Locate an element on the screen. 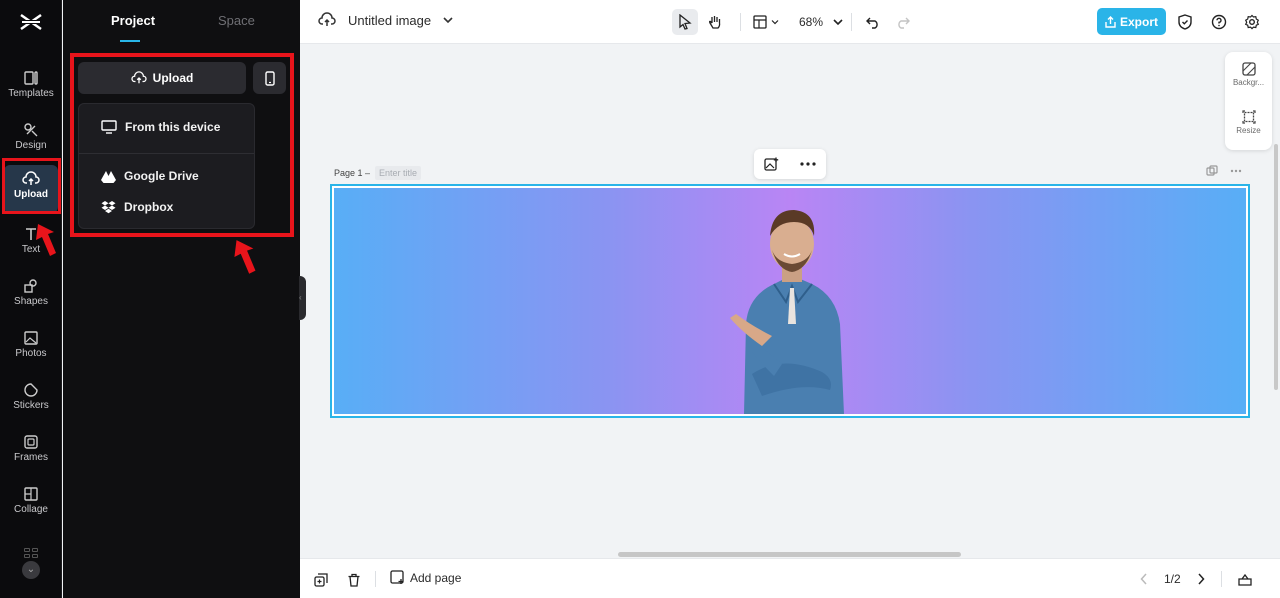 The width and height of the screenshot is (1280, 598). rail-label-design: Design is located at coordinates (31, 145).